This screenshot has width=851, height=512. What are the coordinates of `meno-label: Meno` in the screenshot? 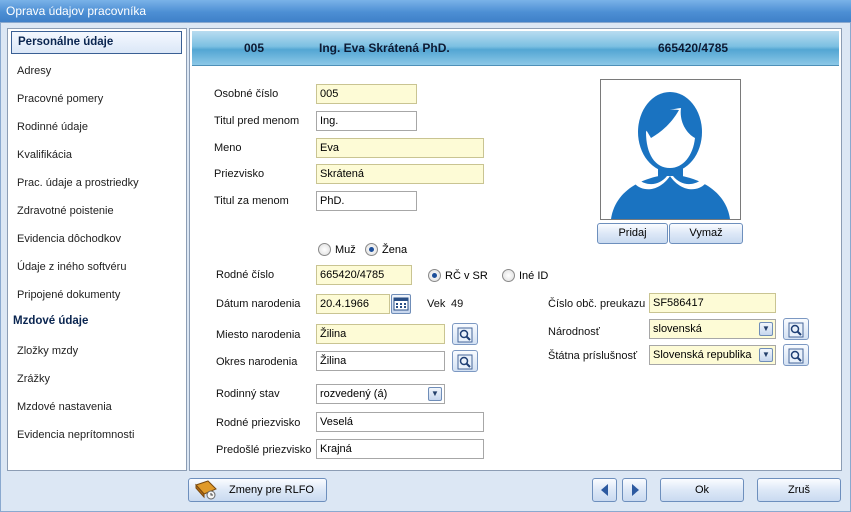 It's located at (228, 148).